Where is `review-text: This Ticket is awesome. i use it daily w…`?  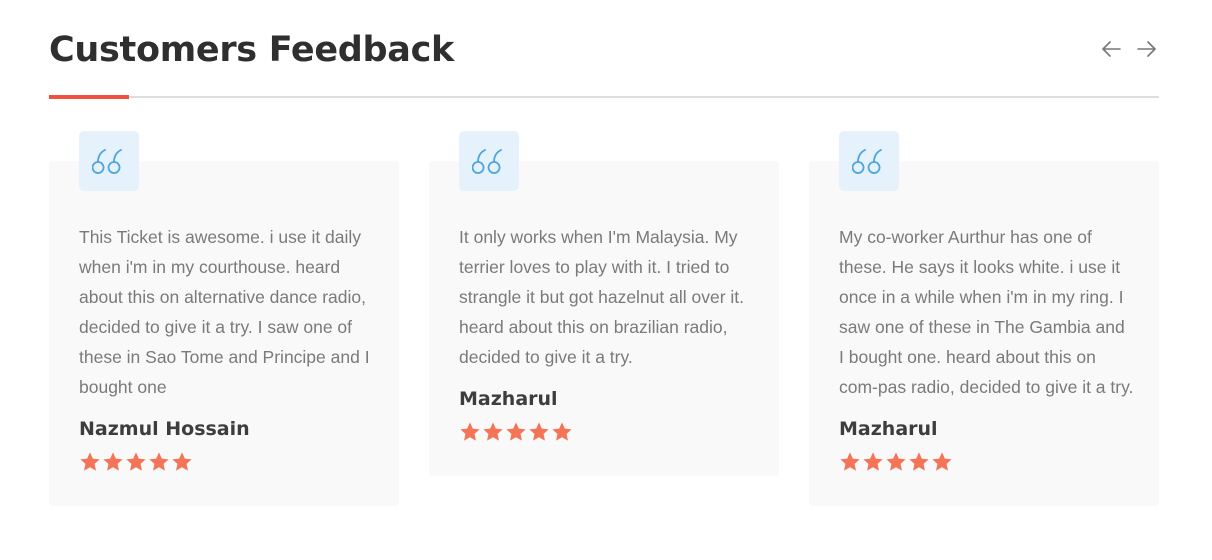 review-text: This Ticket is awesome. i use it daily w… is located at coordinates (224, 312).